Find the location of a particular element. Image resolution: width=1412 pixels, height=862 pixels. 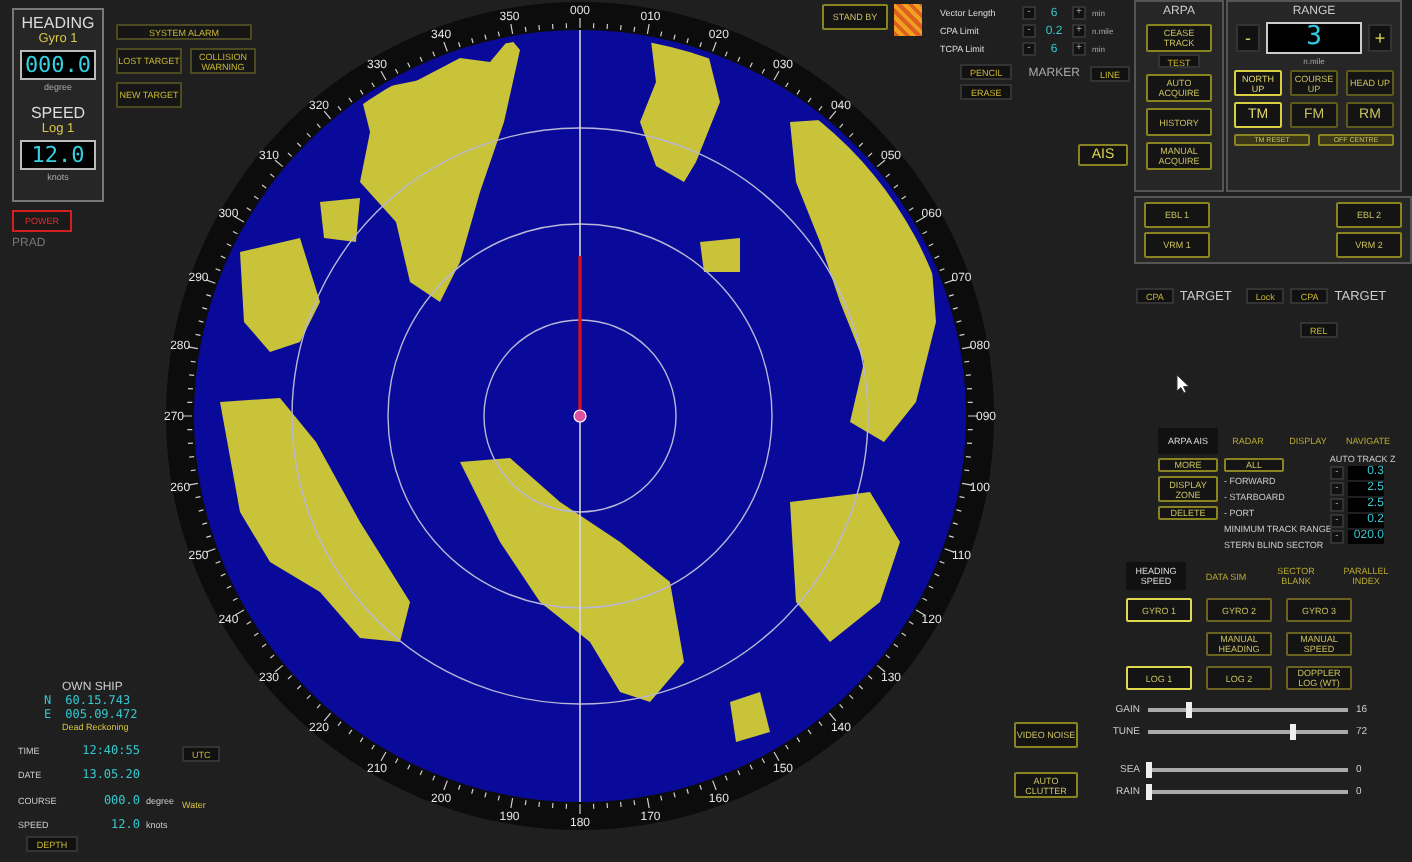

decrease-button: - is located at coordinates (1248, 38).